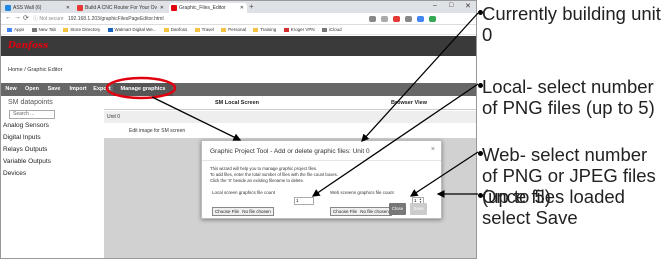  What do you see at coordinates (208, 8) in the screenshot?
I see `tab-graphic-files-editor: Graphic_Files_Editor ✕` at bounding box center [208, 8].